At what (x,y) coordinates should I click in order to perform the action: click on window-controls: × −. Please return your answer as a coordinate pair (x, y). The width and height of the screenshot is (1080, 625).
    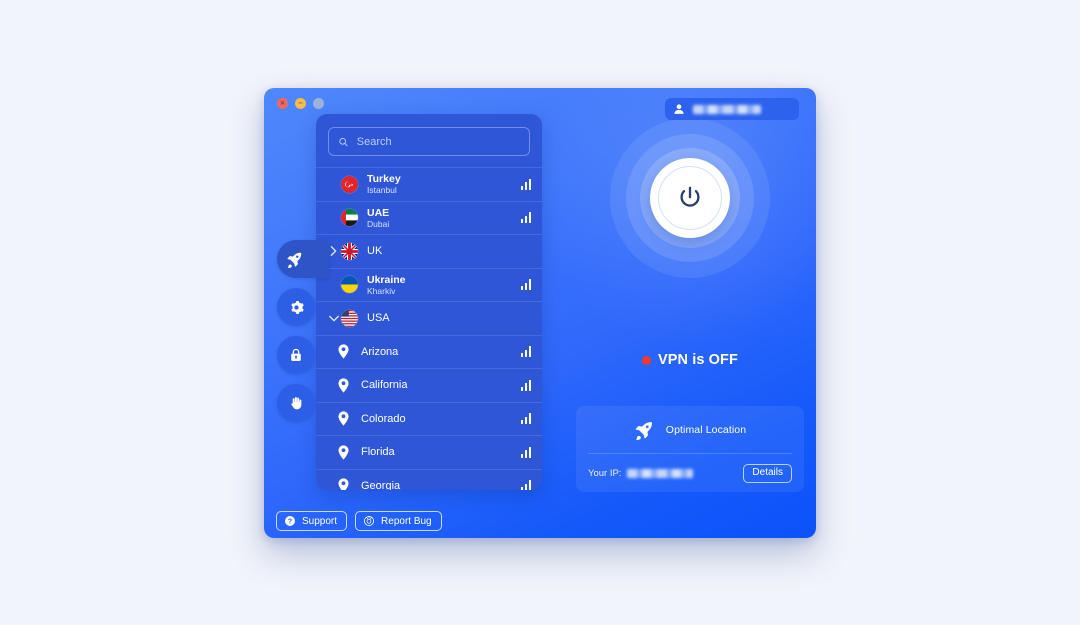
    Looking at the image, I should click on (300, 103).